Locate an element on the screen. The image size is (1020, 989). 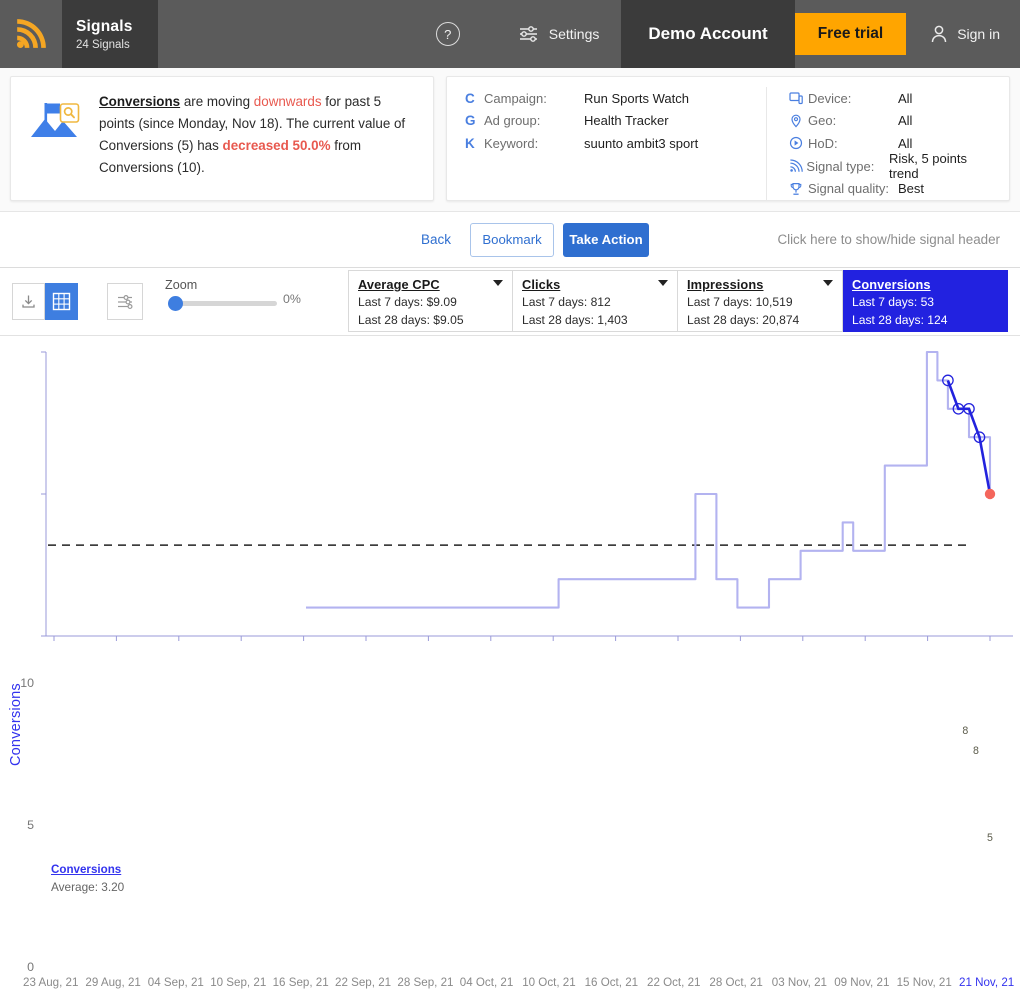
trend-point-label: 5 is located at coordinates (990, 838).